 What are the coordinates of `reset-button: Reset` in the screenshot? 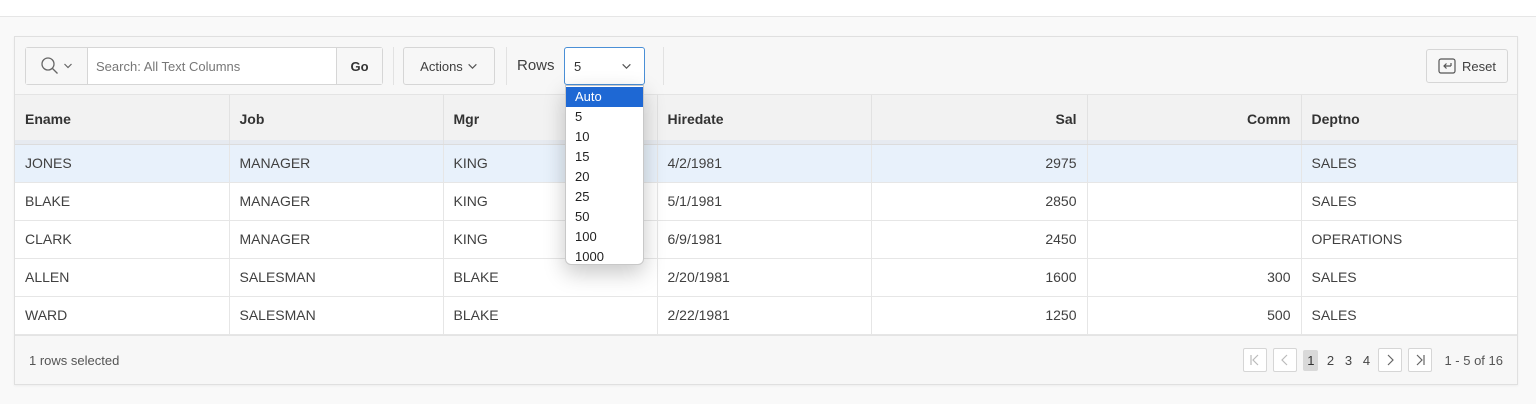 It's located at (1467, 66).